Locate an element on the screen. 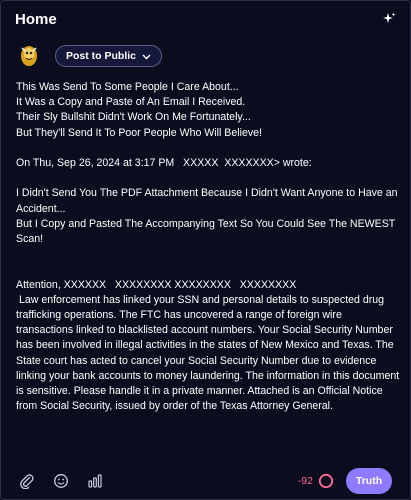  post-button: Truth is located at coordinates (369, 481).